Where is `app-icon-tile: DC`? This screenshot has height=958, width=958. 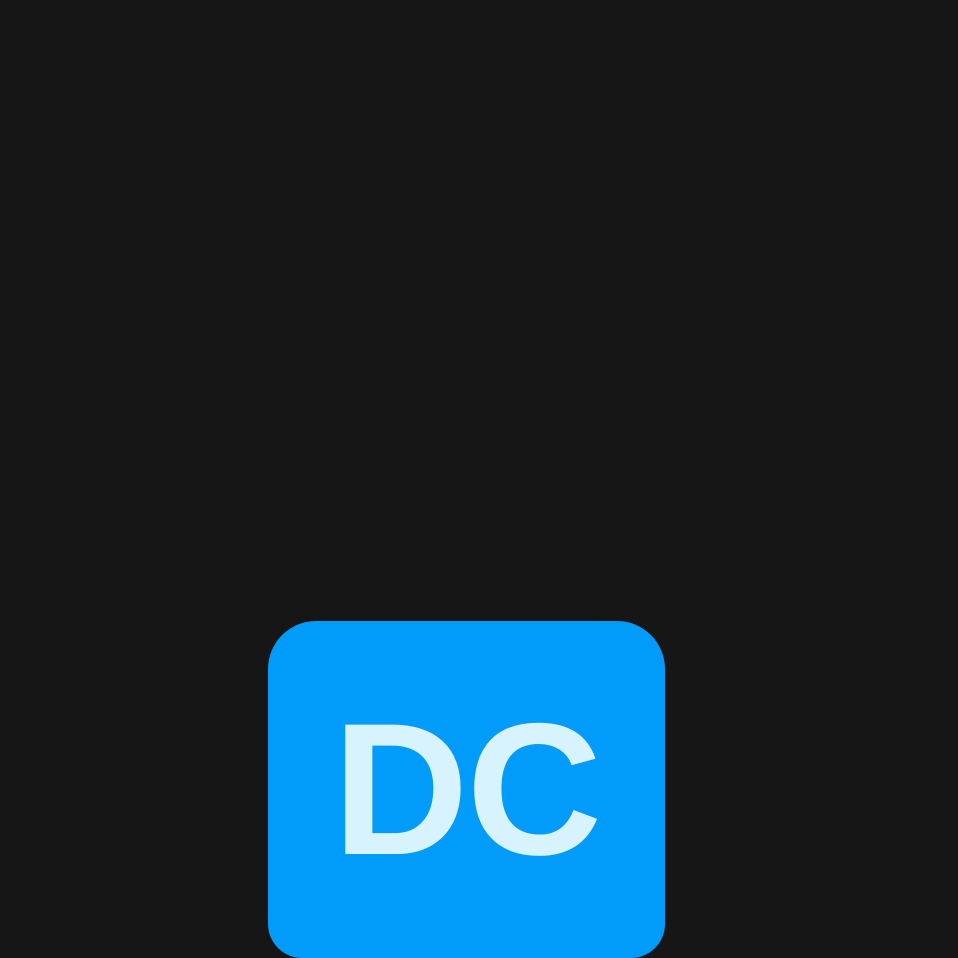
app-icon-tile: DC is located at coordinates (466, 789).